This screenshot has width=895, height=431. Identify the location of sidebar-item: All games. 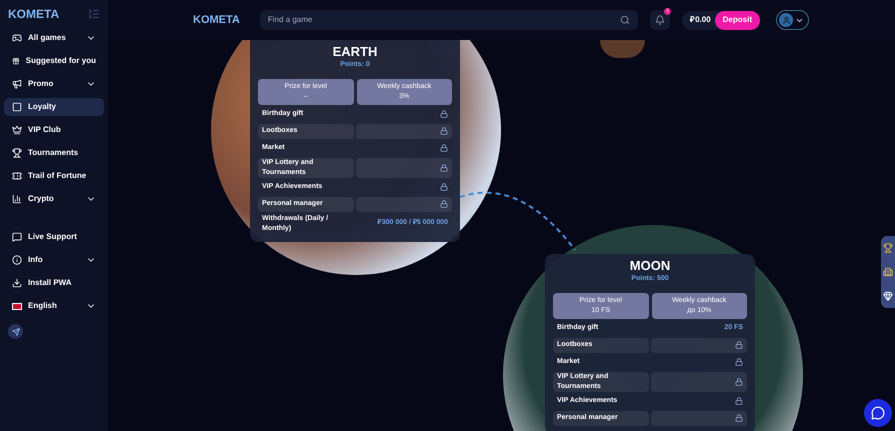
(54, 38).